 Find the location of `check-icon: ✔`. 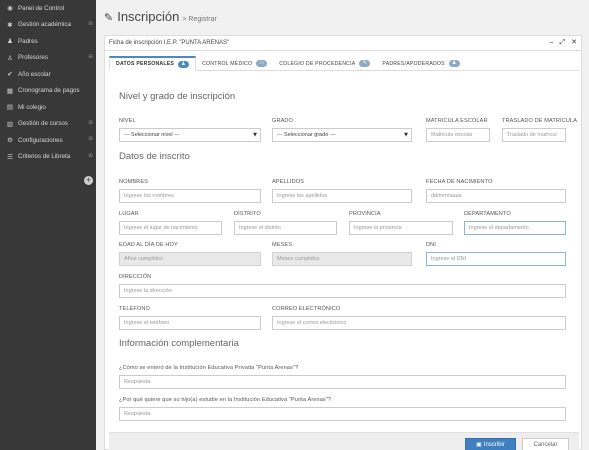

check-icon: ✔ is located at coordinates (10, 74).